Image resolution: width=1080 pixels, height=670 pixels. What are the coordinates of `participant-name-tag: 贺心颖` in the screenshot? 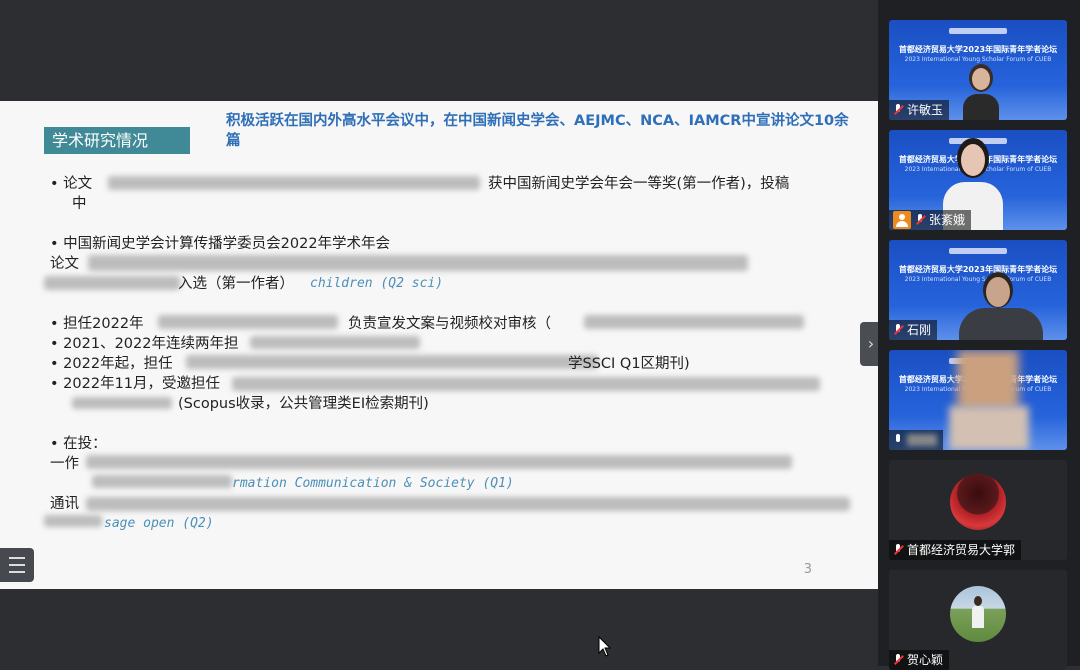 It's located at (919, 660).